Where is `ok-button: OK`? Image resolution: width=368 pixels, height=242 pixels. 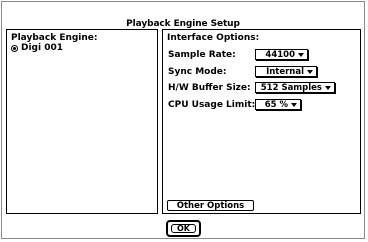
ok-button: OK is located at coordinates (183, 228).